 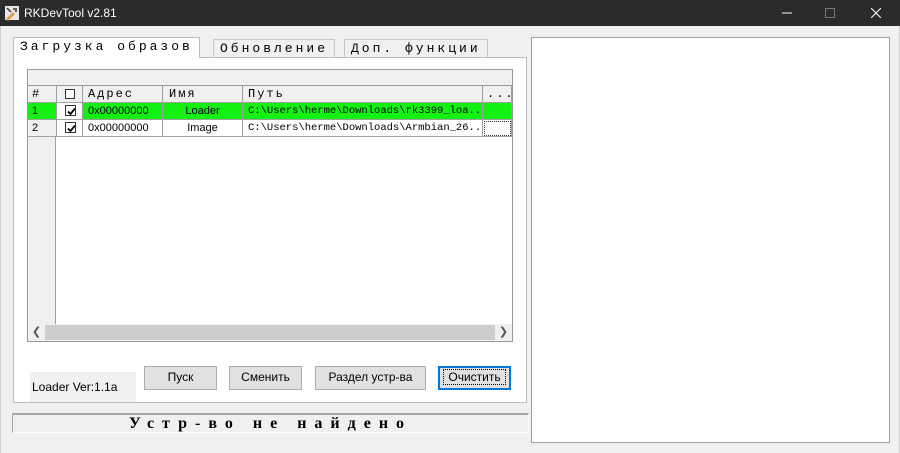 What do you see at coordinates (203, 111) in the screenshot?
I see `row-name: Loader` at bounding box center [203, 111].